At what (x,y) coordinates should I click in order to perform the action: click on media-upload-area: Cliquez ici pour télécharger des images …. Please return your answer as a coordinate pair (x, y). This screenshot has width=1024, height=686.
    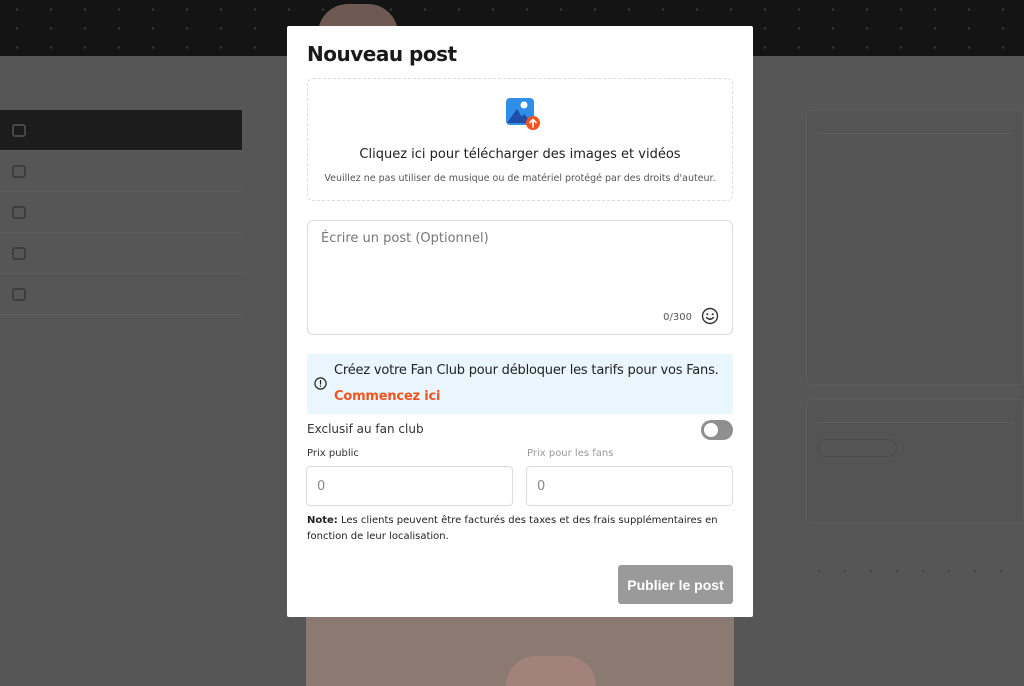
    Looking at the image, I should click on (520, 139).